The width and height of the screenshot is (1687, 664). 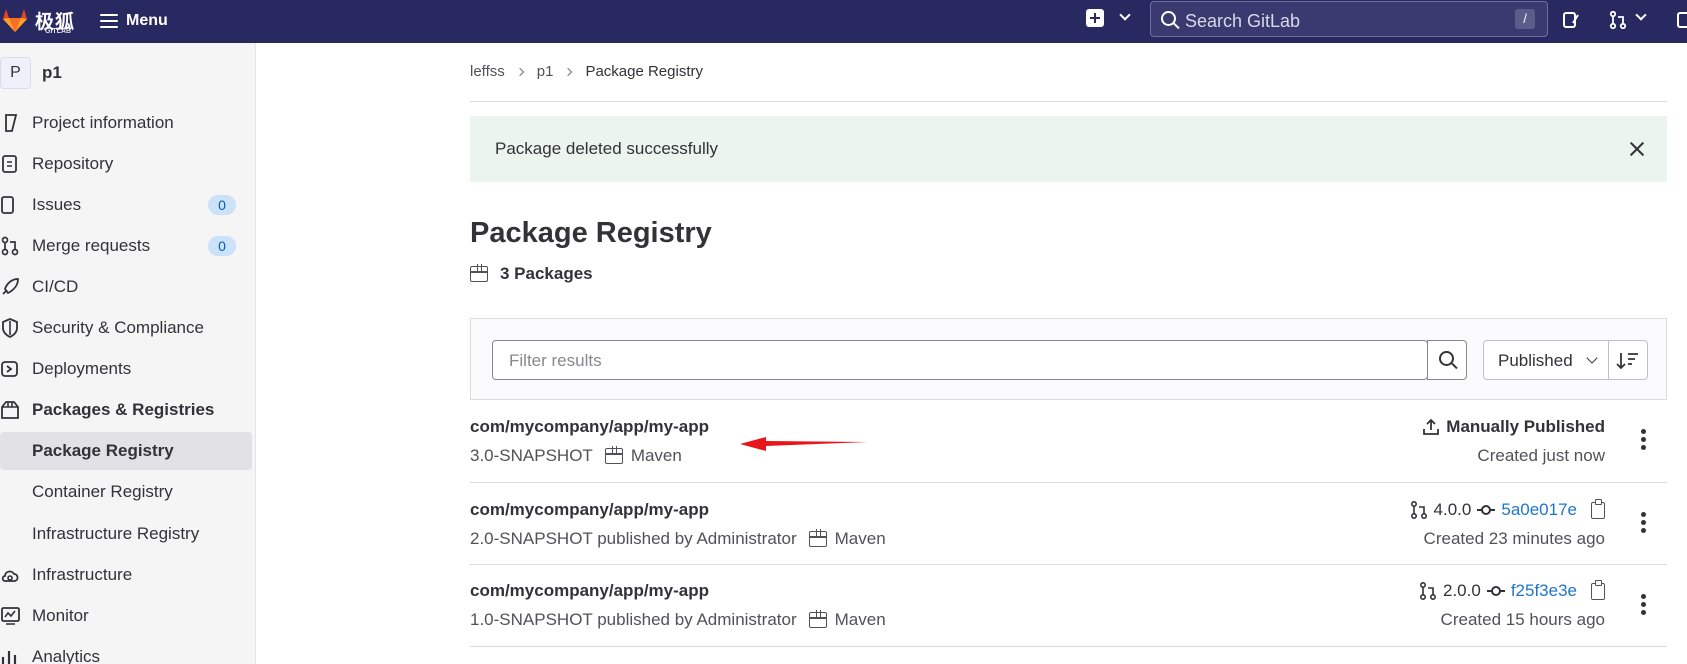 What do you see at coordinates (126, 651) in the screenshot?
I see `sidebar-item-analytics: Analytics` at bounding box center [126, 651].